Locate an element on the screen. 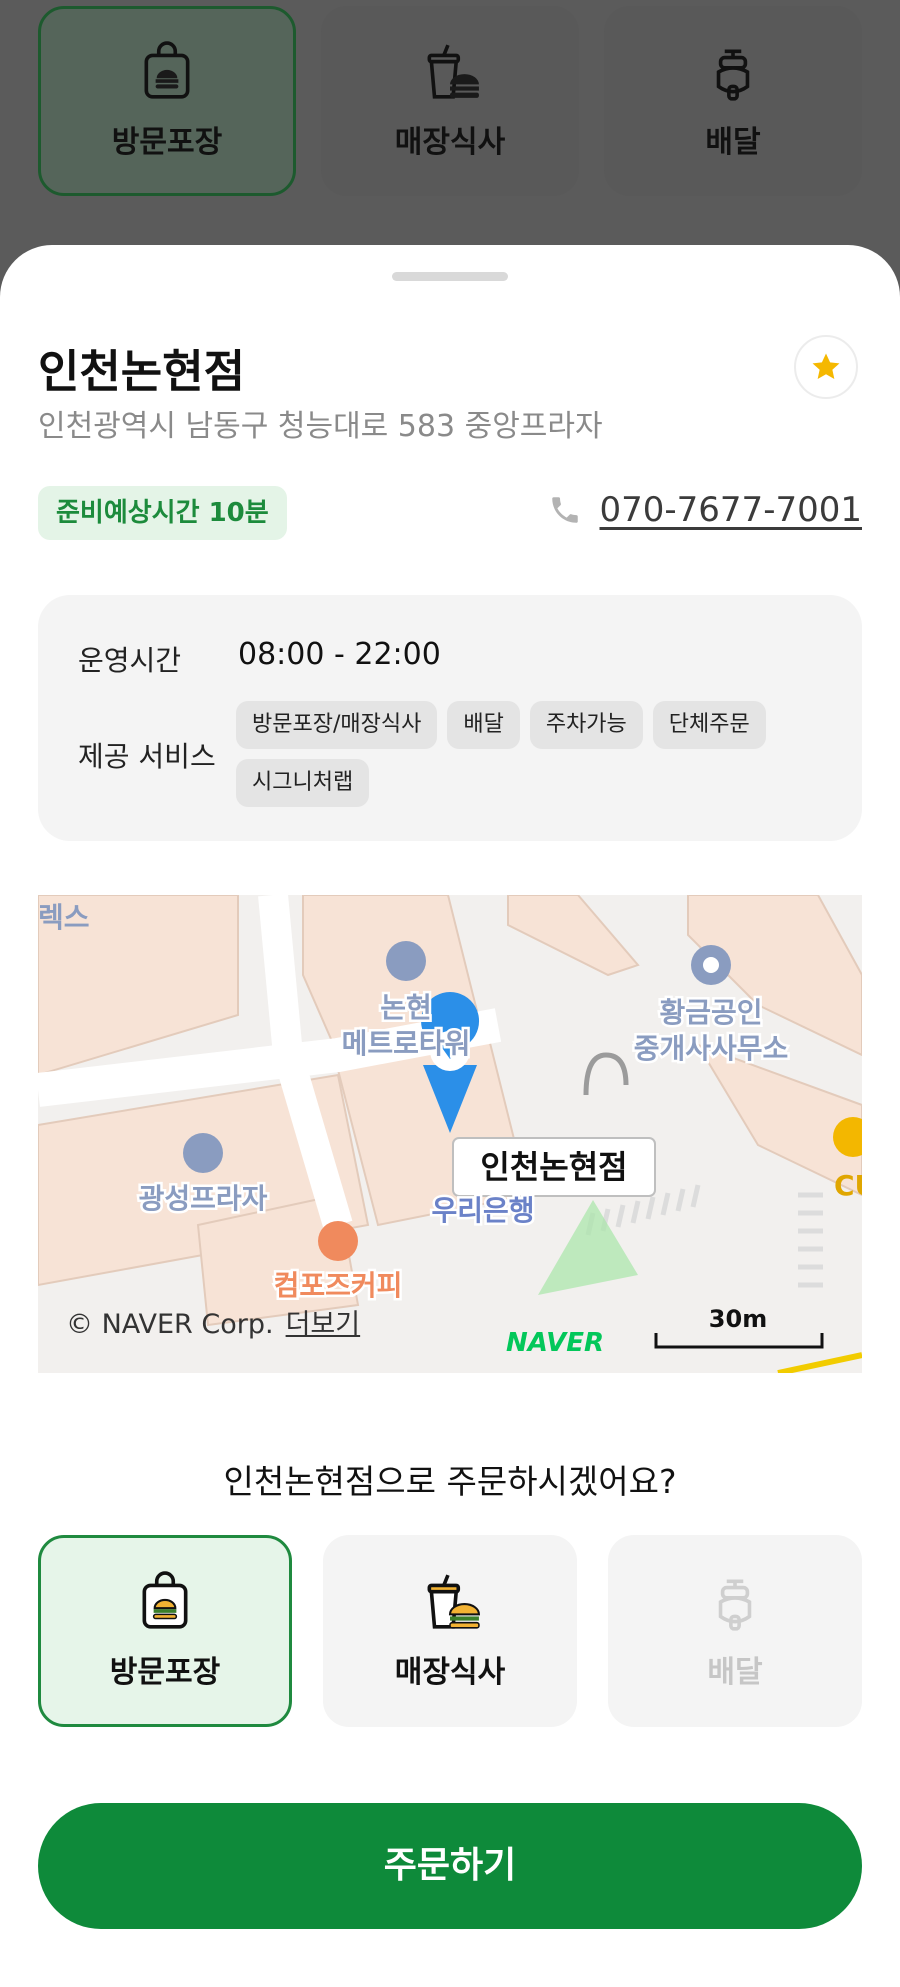  order-type-dinein: 매장식사 is located at coordinates (450, 1631).